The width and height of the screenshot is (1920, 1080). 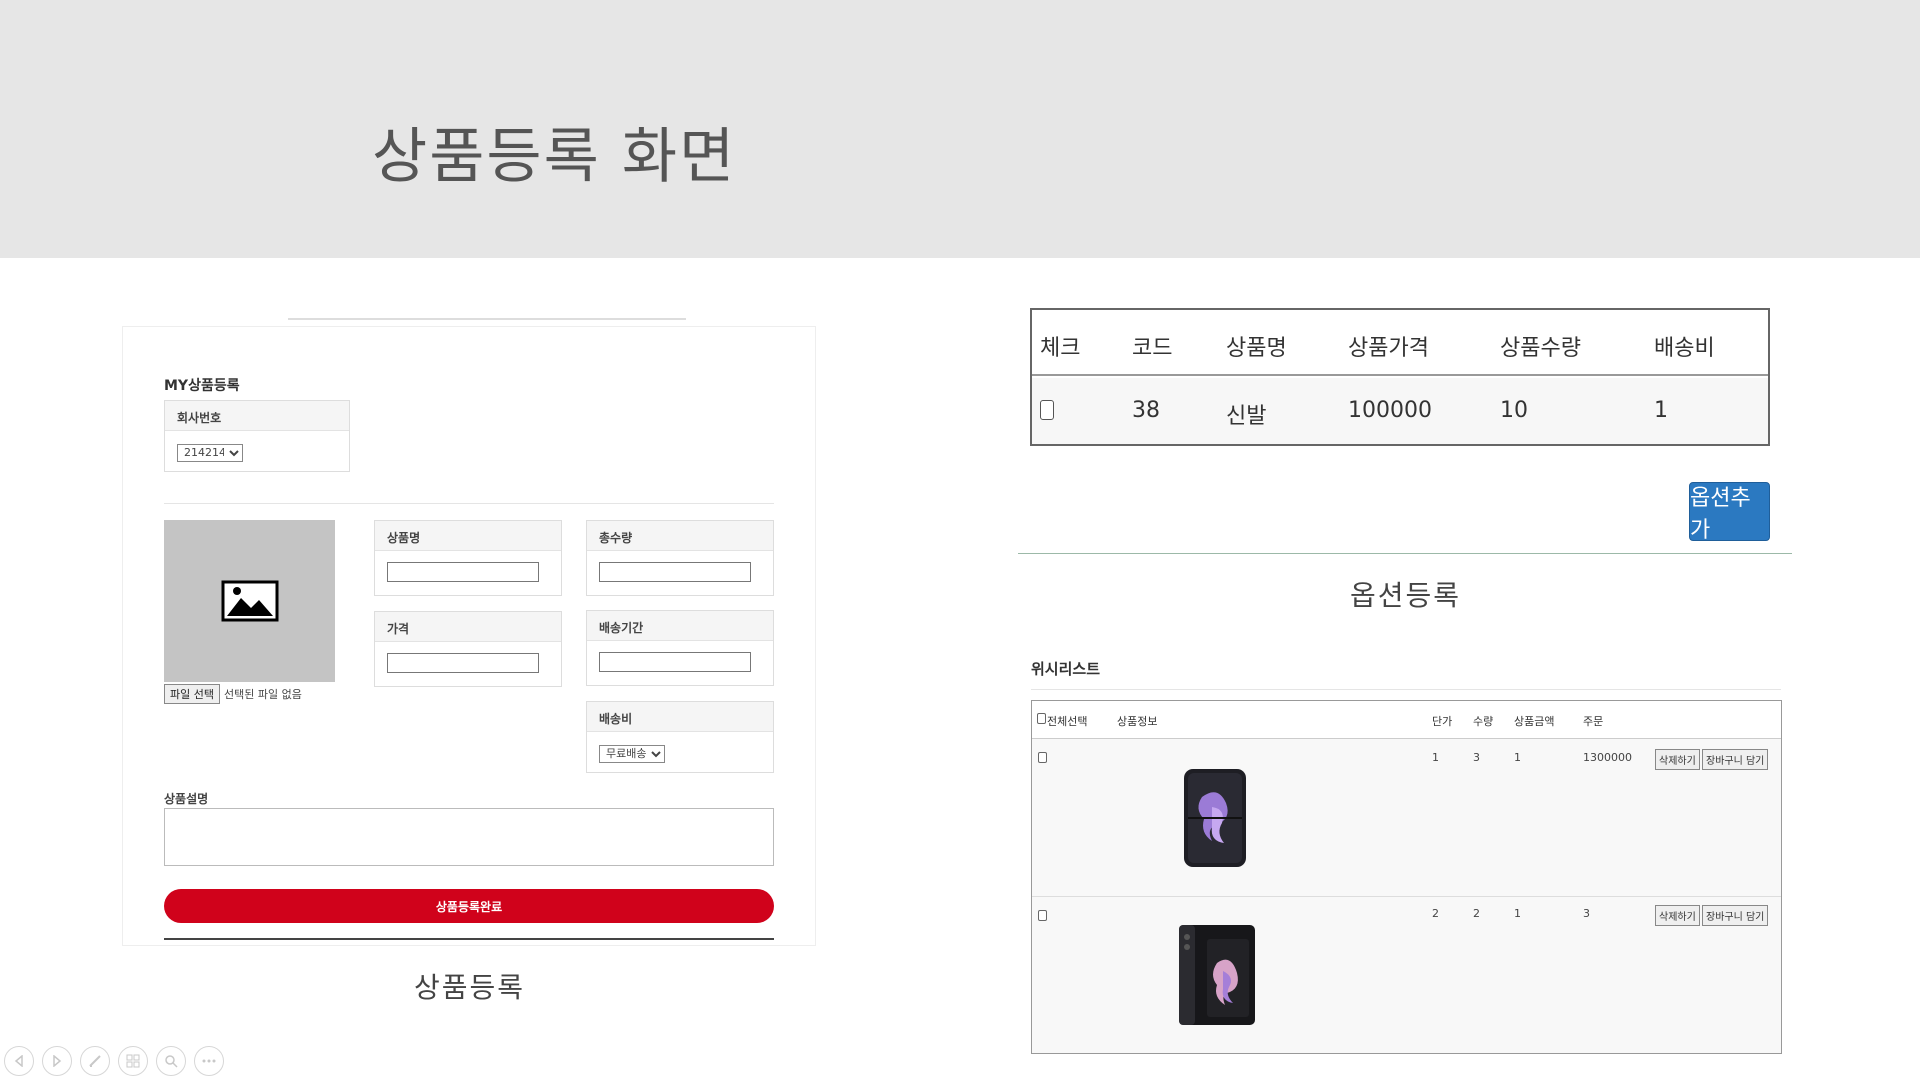 I want to click on total-quantity-label: 총수량, so click(x=680, y=536).